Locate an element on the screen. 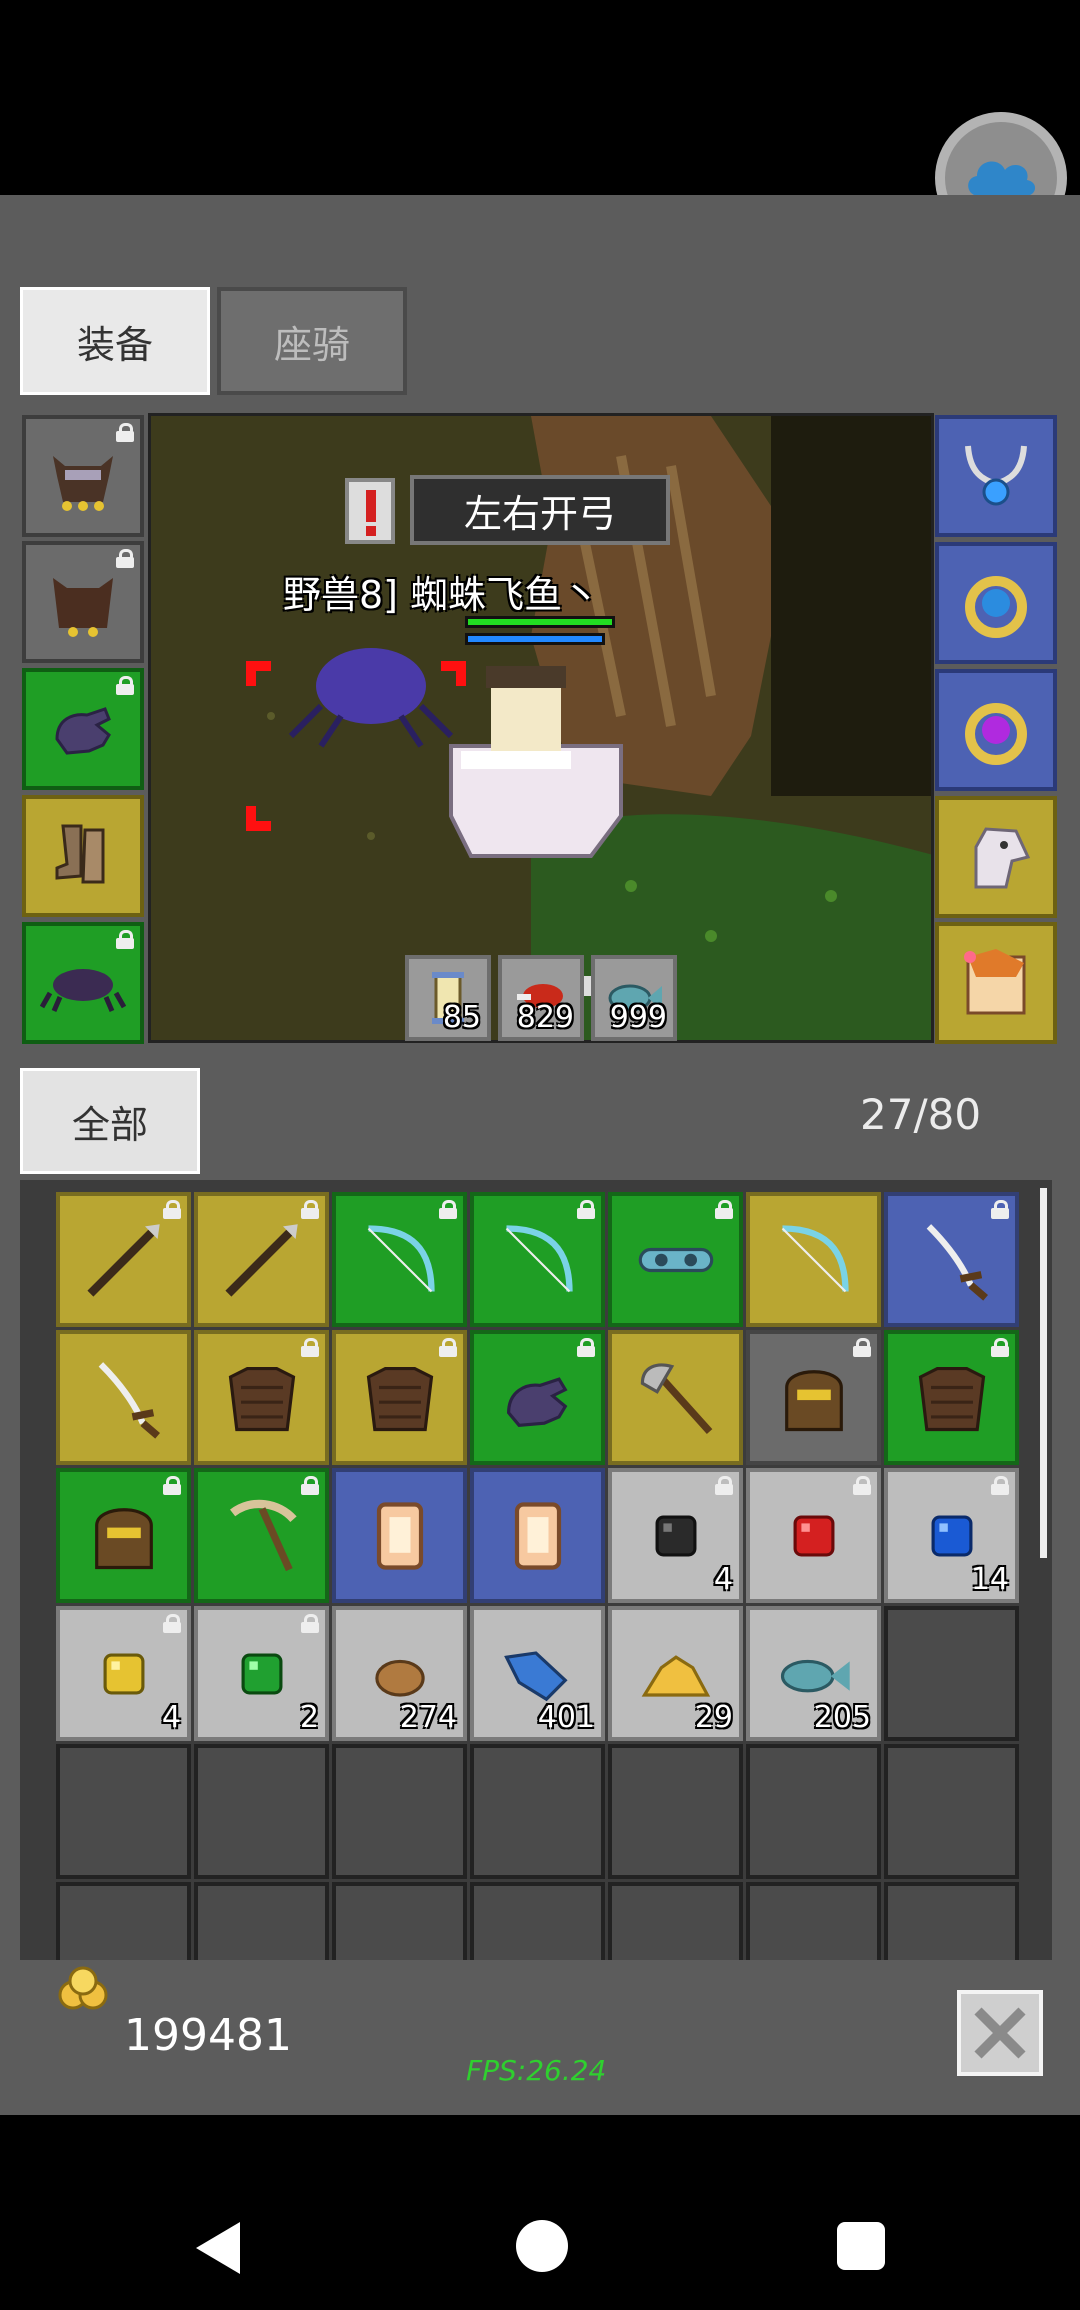 The width and height of the screenshot is (1080, 2310). item-count: 2 is located at coordinates (309, 1717).